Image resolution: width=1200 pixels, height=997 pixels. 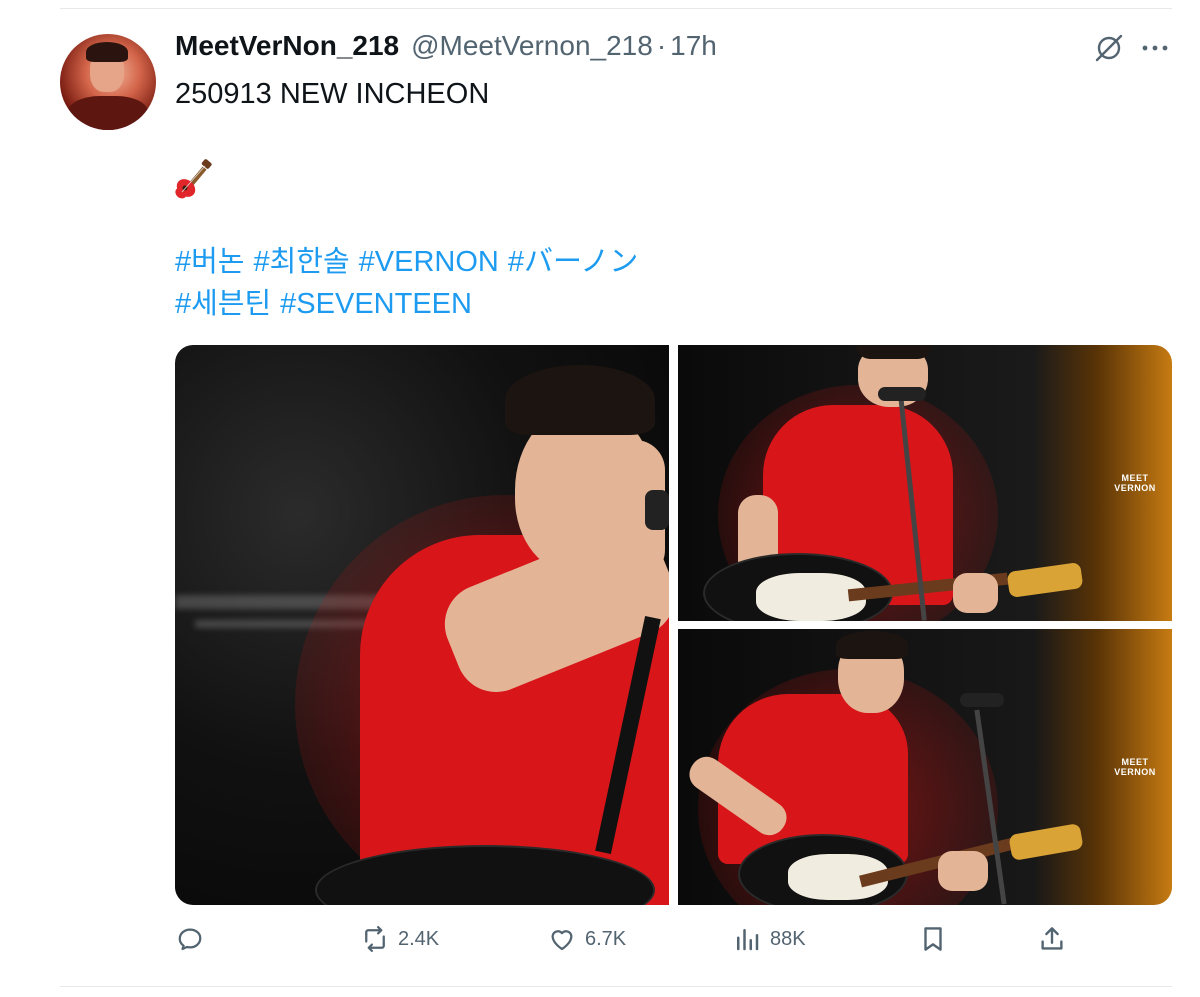 I want to click on avatar, so click(x=108, y=82).